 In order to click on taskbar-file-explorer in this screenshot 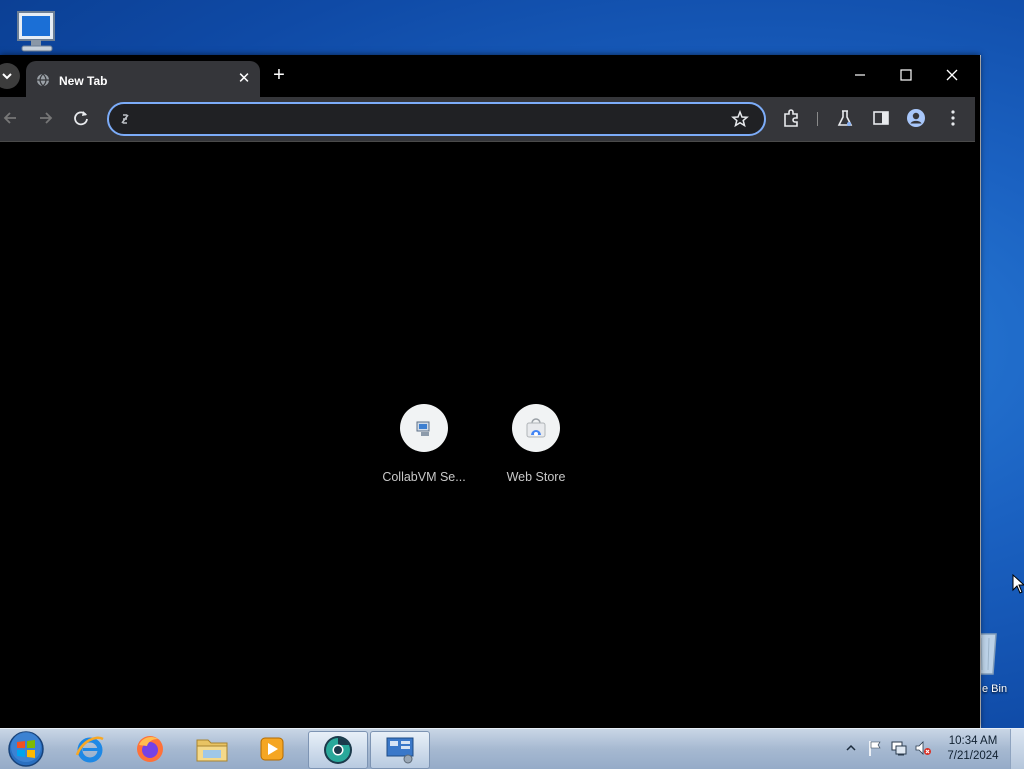, I will do `click(212, 749)`.